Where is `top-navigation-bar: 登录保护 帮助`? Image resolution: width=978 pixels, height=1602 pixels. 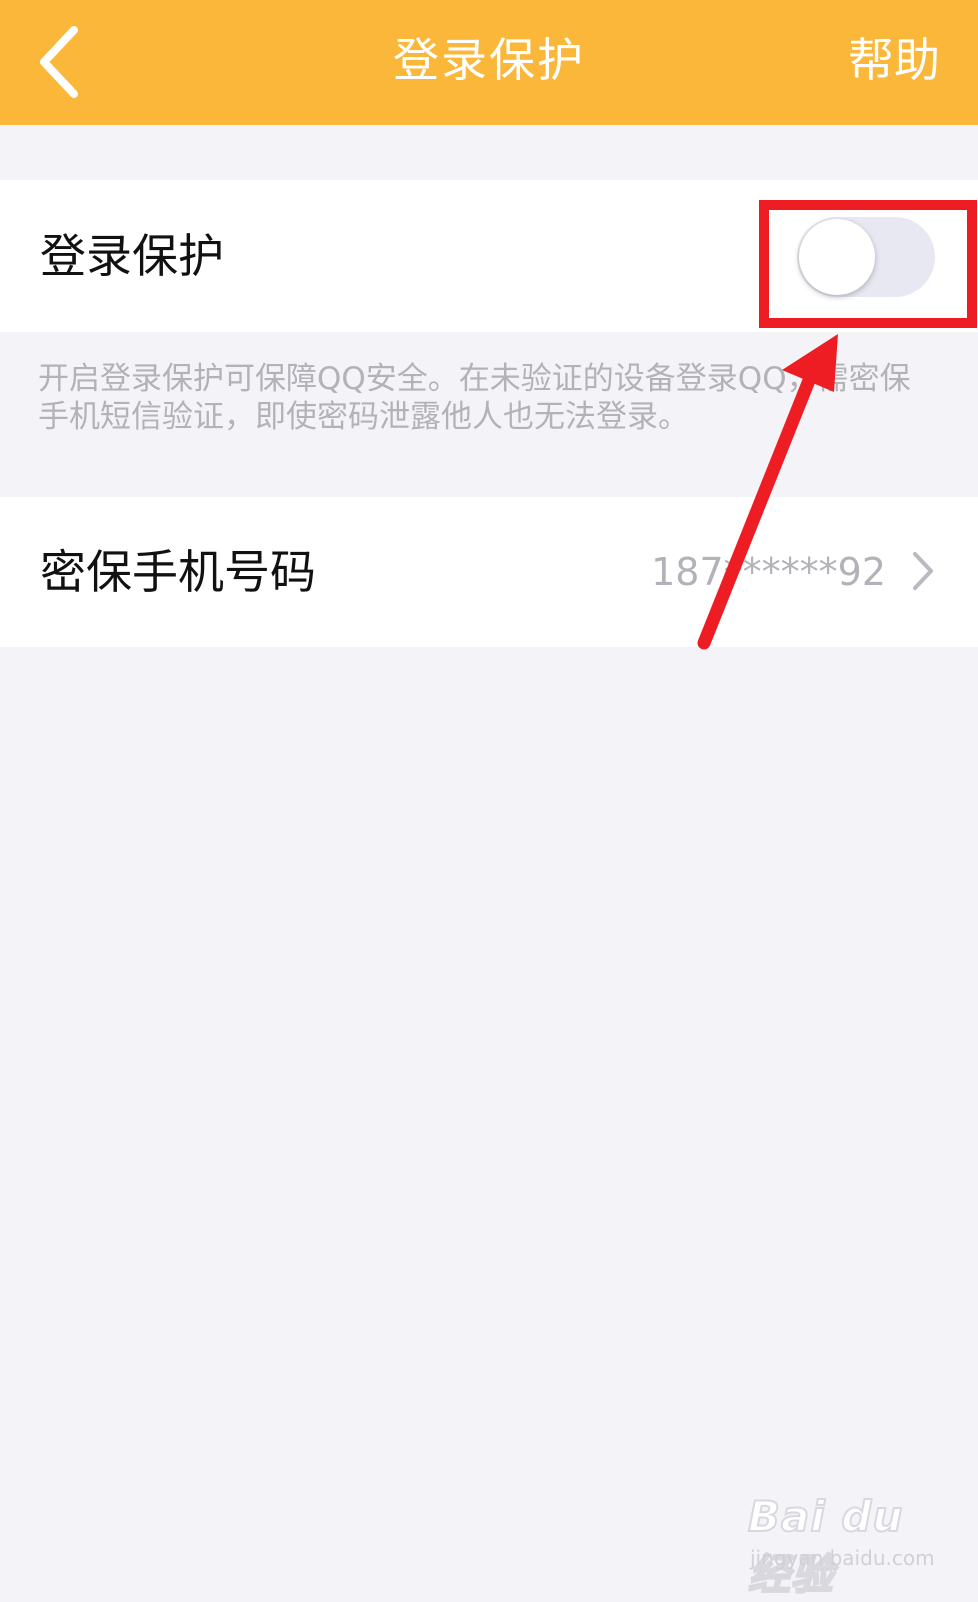
top-navigation-bar: 登录保护 帮助 is located at coordinates (489, 62).